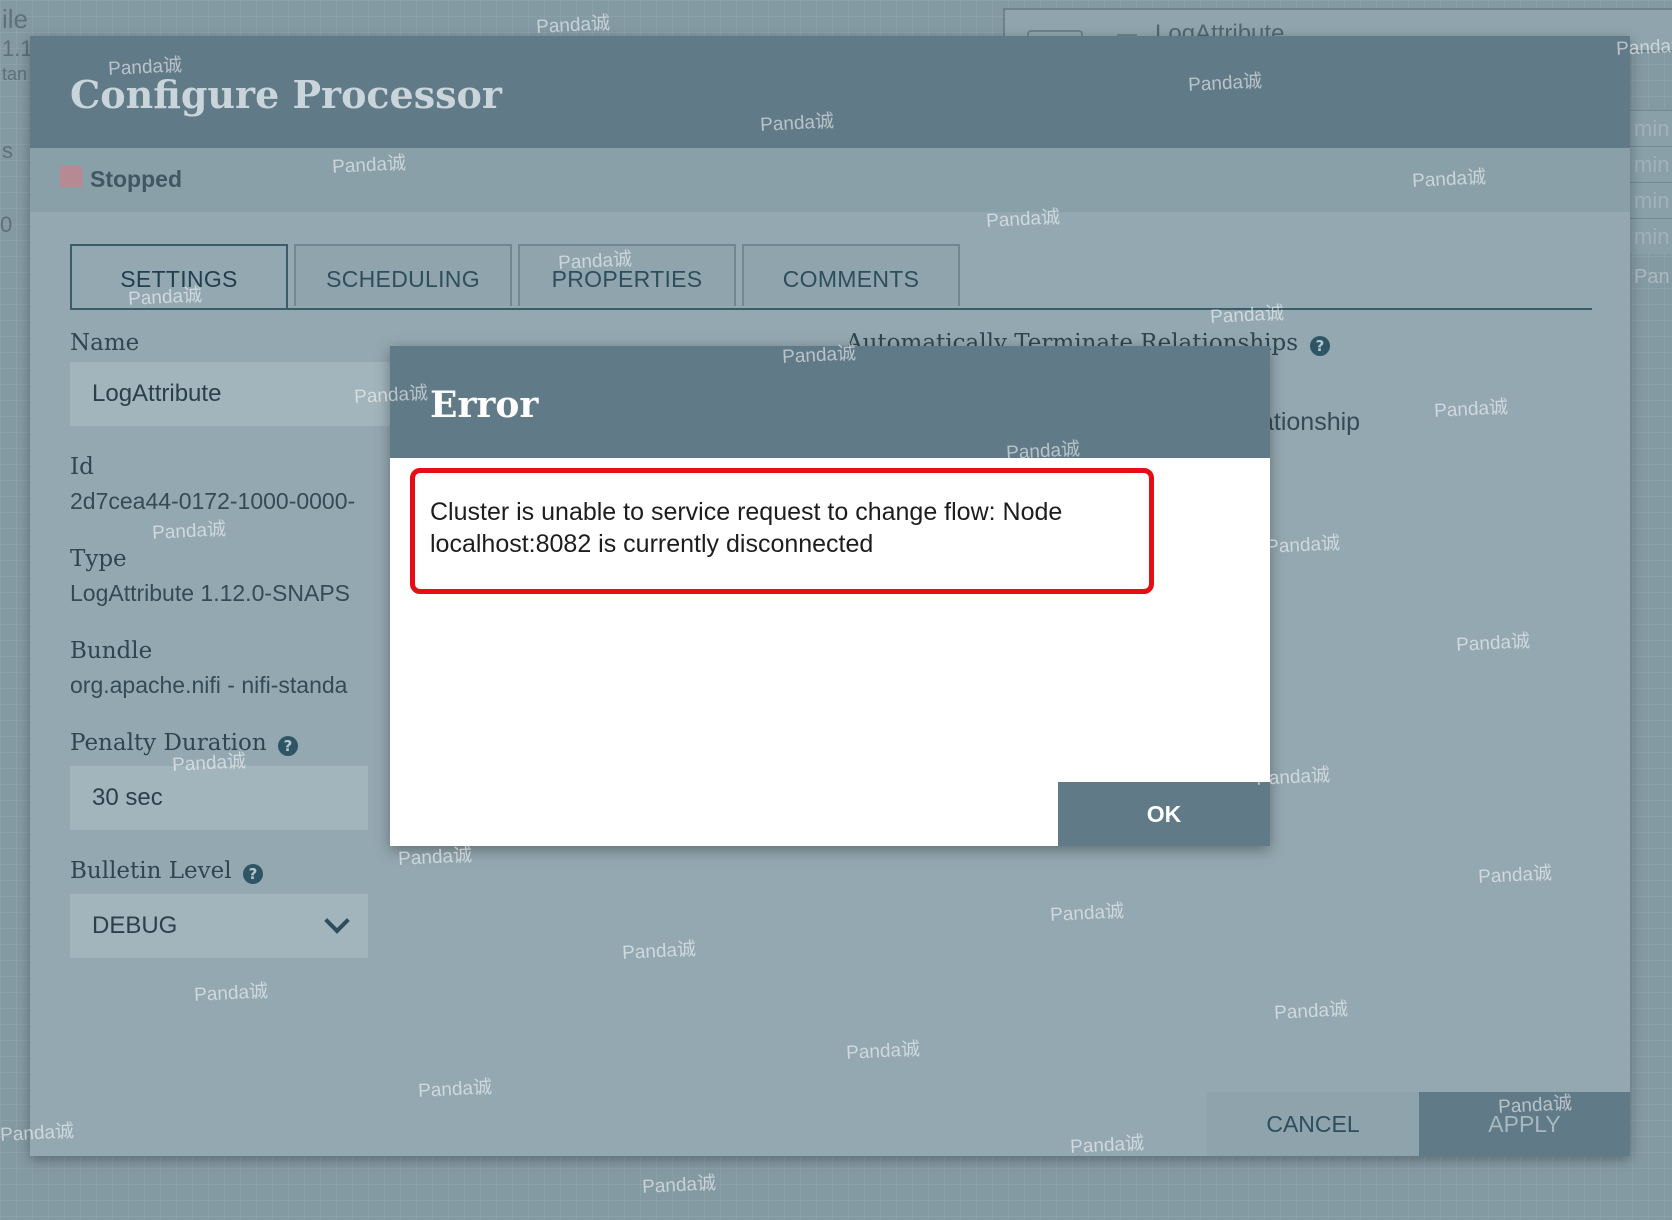 The height and width of the screenshot is (1220, 1672). What do you see at coordinates (98, 559) in the screenshot?
I see `type-label: Type` at bounding box center [98, 559].